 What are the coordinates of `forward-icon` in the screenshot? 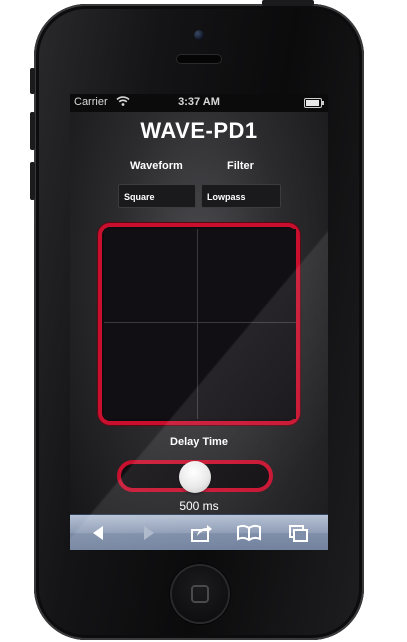 It's located at (148, 533).